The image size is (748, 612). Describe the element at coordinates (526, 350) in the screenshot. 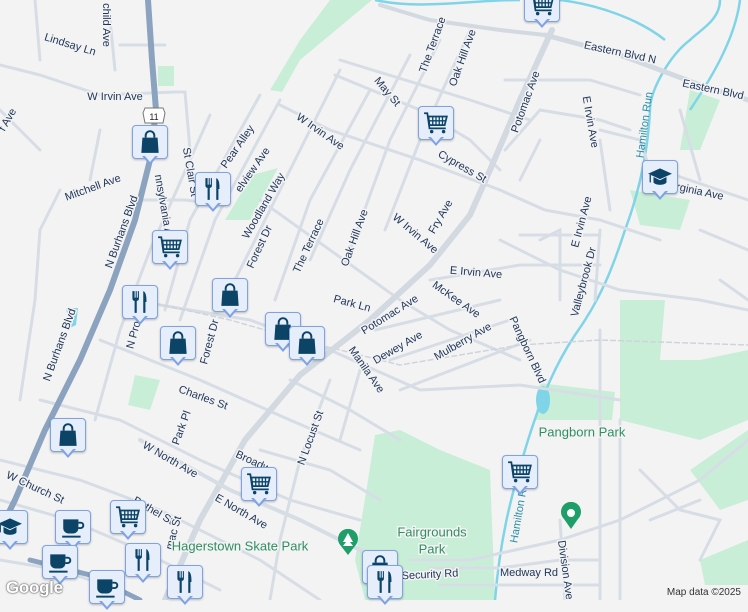

I see `street-label: Pangborn Blvd` at that location.